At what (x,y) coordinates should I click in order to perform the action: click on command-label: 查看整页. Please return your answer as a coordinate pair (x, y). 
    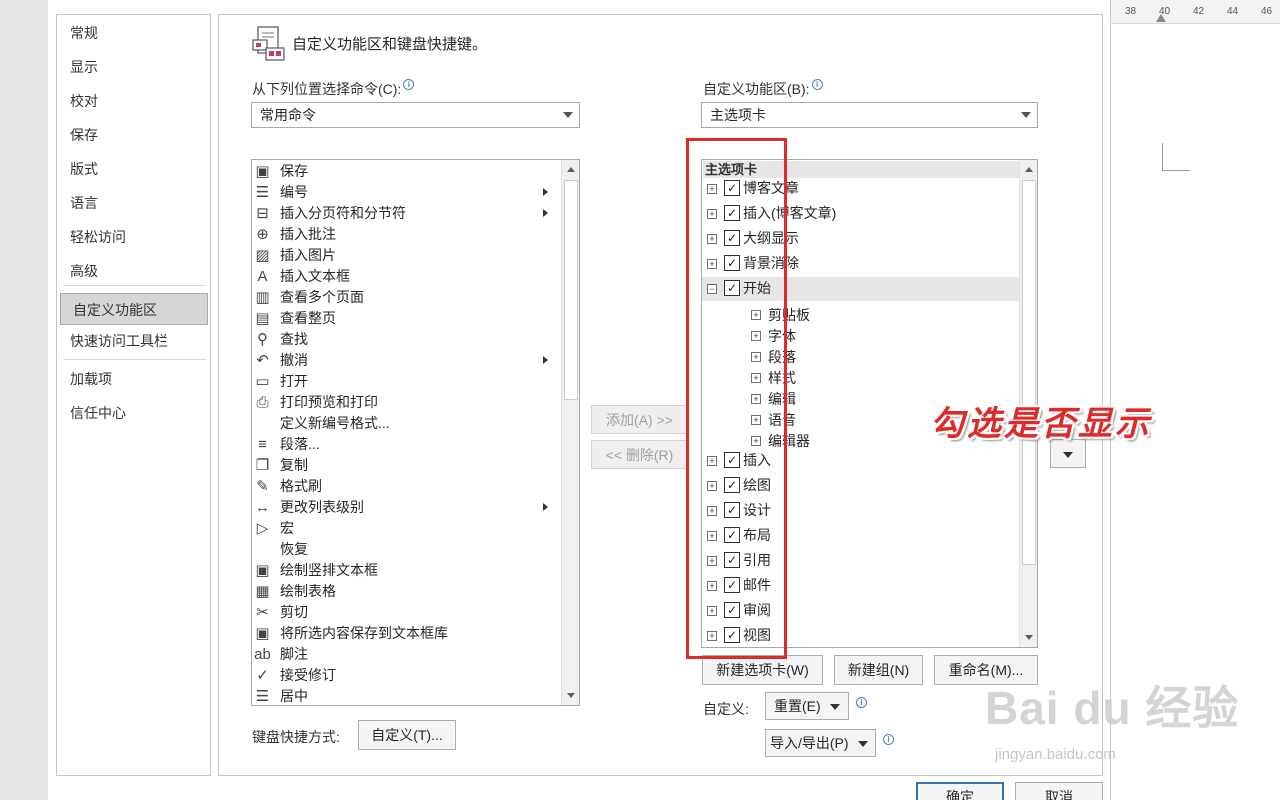
    Looking at the image, I should click on (308, 318).